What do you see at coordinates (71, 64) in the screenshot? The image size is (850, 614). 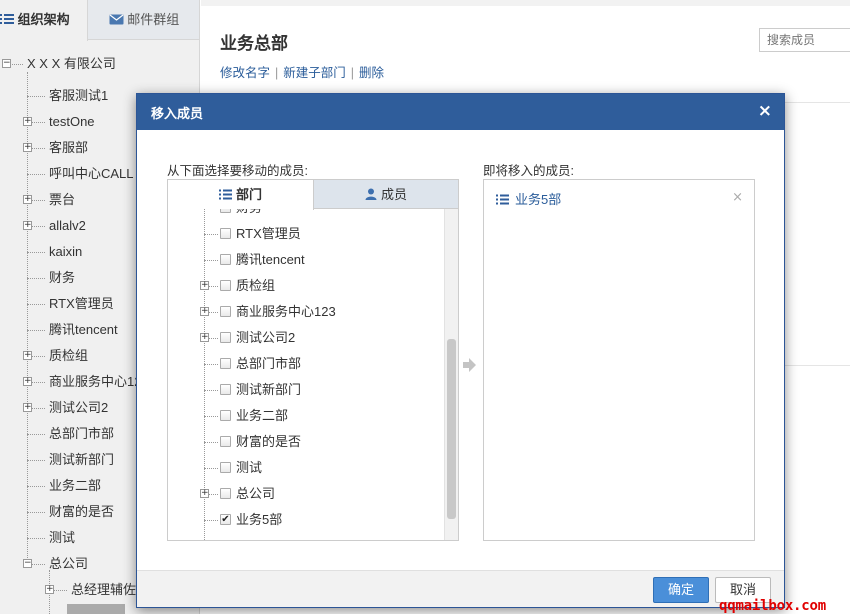 I see `tree-item: X X X 有限公司` at bounding box center [71, 64].